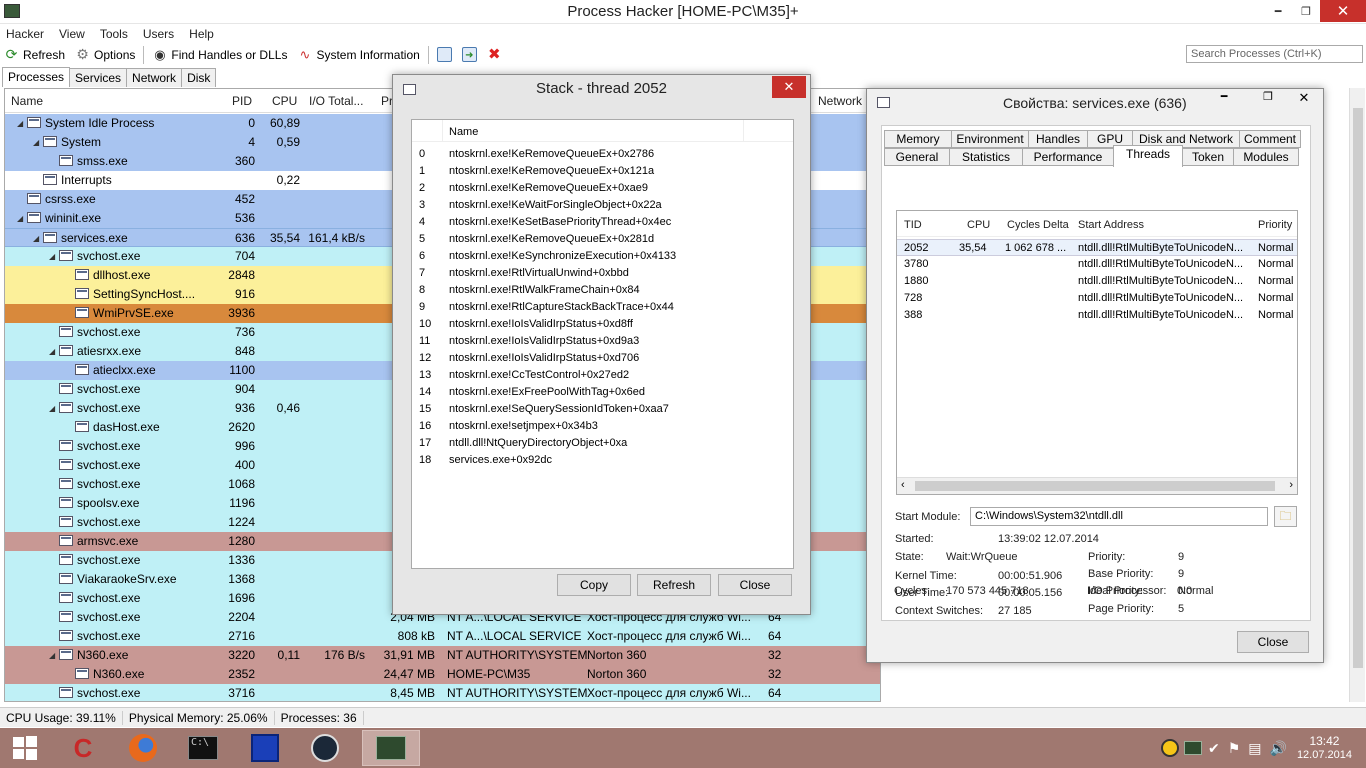  I want to click on list-item: 11 ntoskrnl.exe!IoIsValidIrpStatus+0xd9a3, so click(602, 341).